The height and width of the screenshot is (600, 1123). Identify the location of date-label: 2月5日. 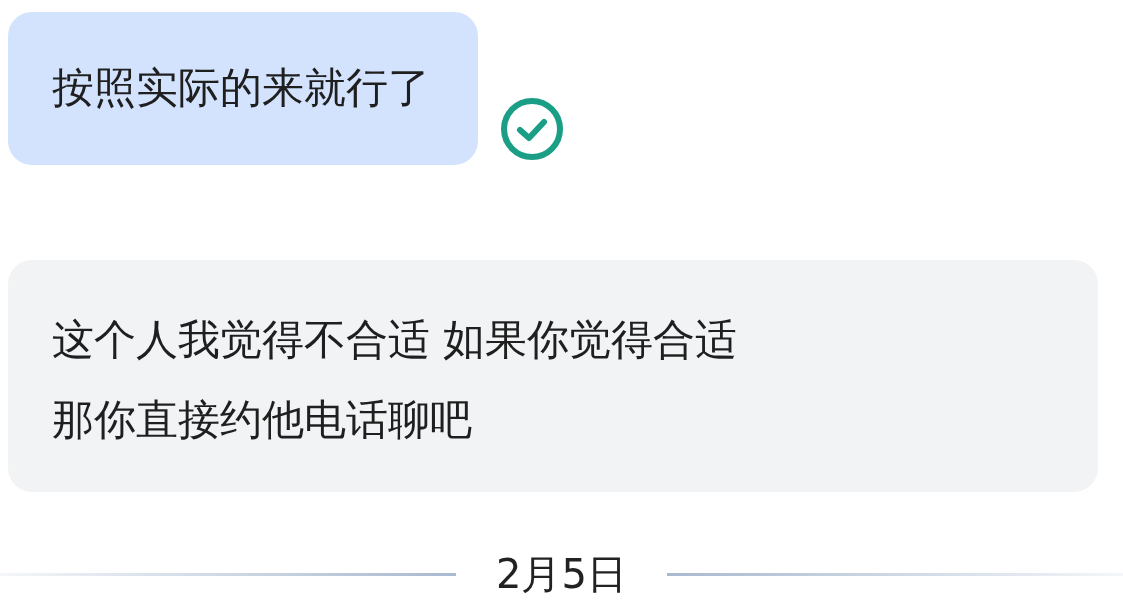
(561, 574).